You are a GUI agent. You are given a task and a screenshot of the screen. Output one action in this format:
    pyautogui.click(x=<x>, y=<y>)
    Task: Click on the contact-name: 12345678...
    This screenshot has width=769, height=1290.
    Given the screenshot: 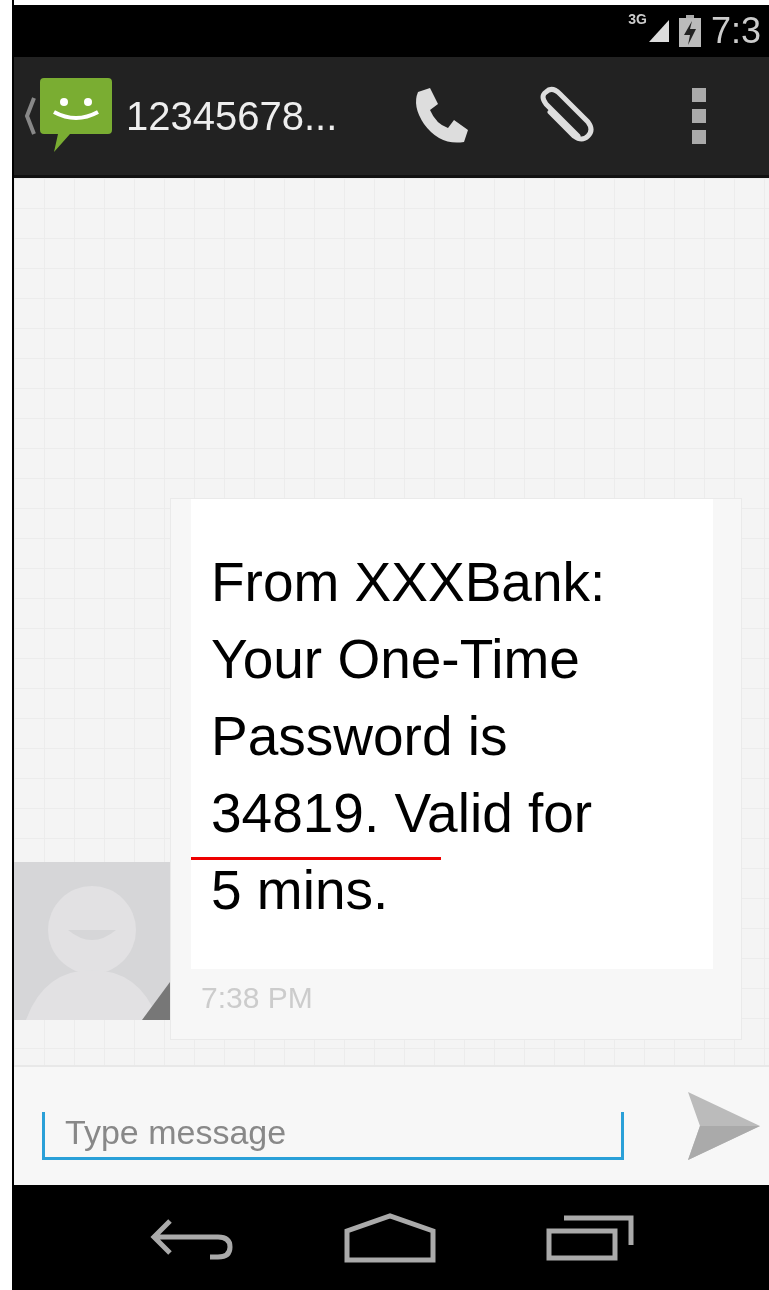 What is the action you would take?
    pyautogui.click(x=232, y=116)
    